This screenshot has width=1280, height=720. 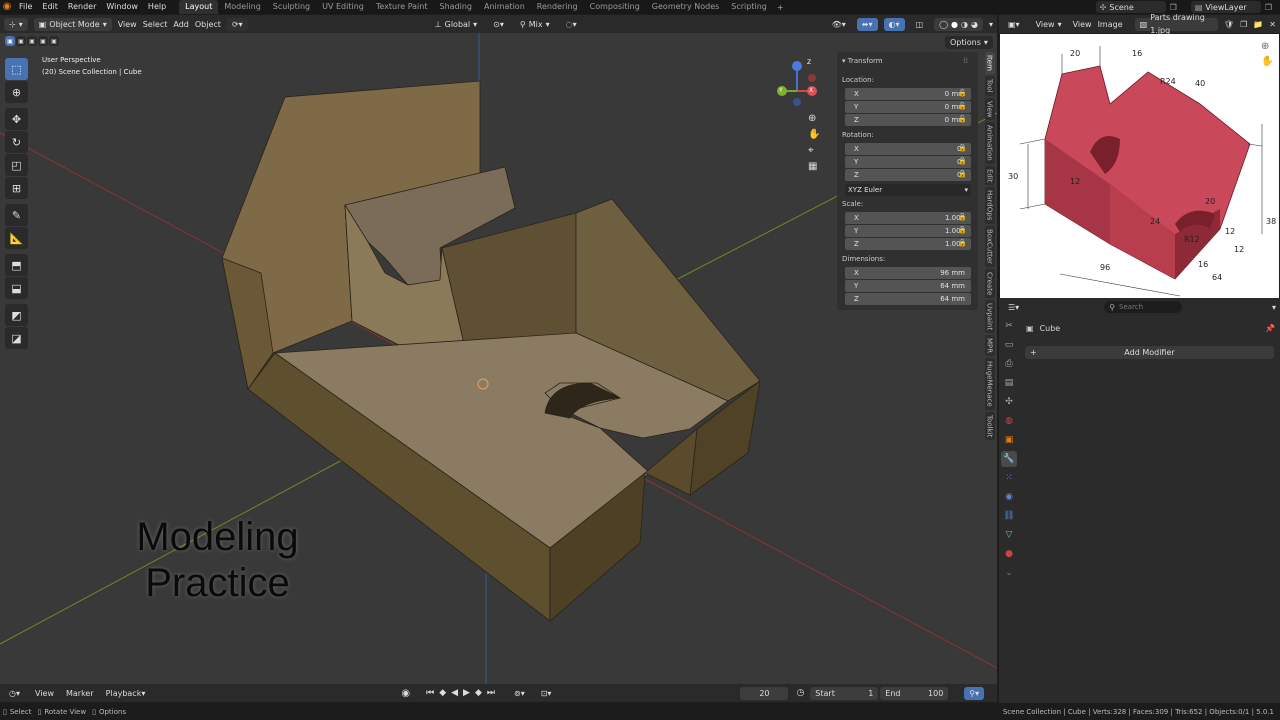 I want to click on autokey-button: ⊡▾, so click(x=546, y=693).